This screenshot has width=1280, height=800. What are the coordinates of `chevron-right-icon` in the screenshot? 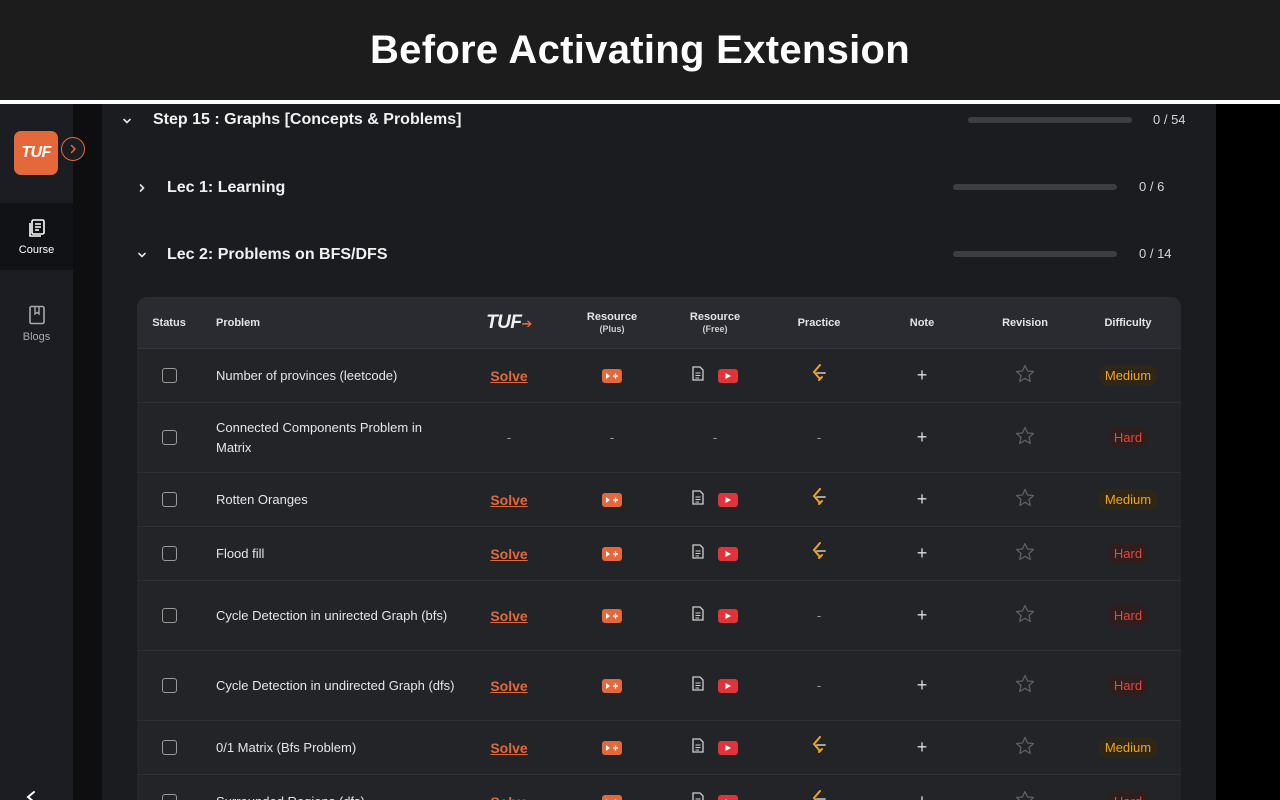 It's located at (142, 188).